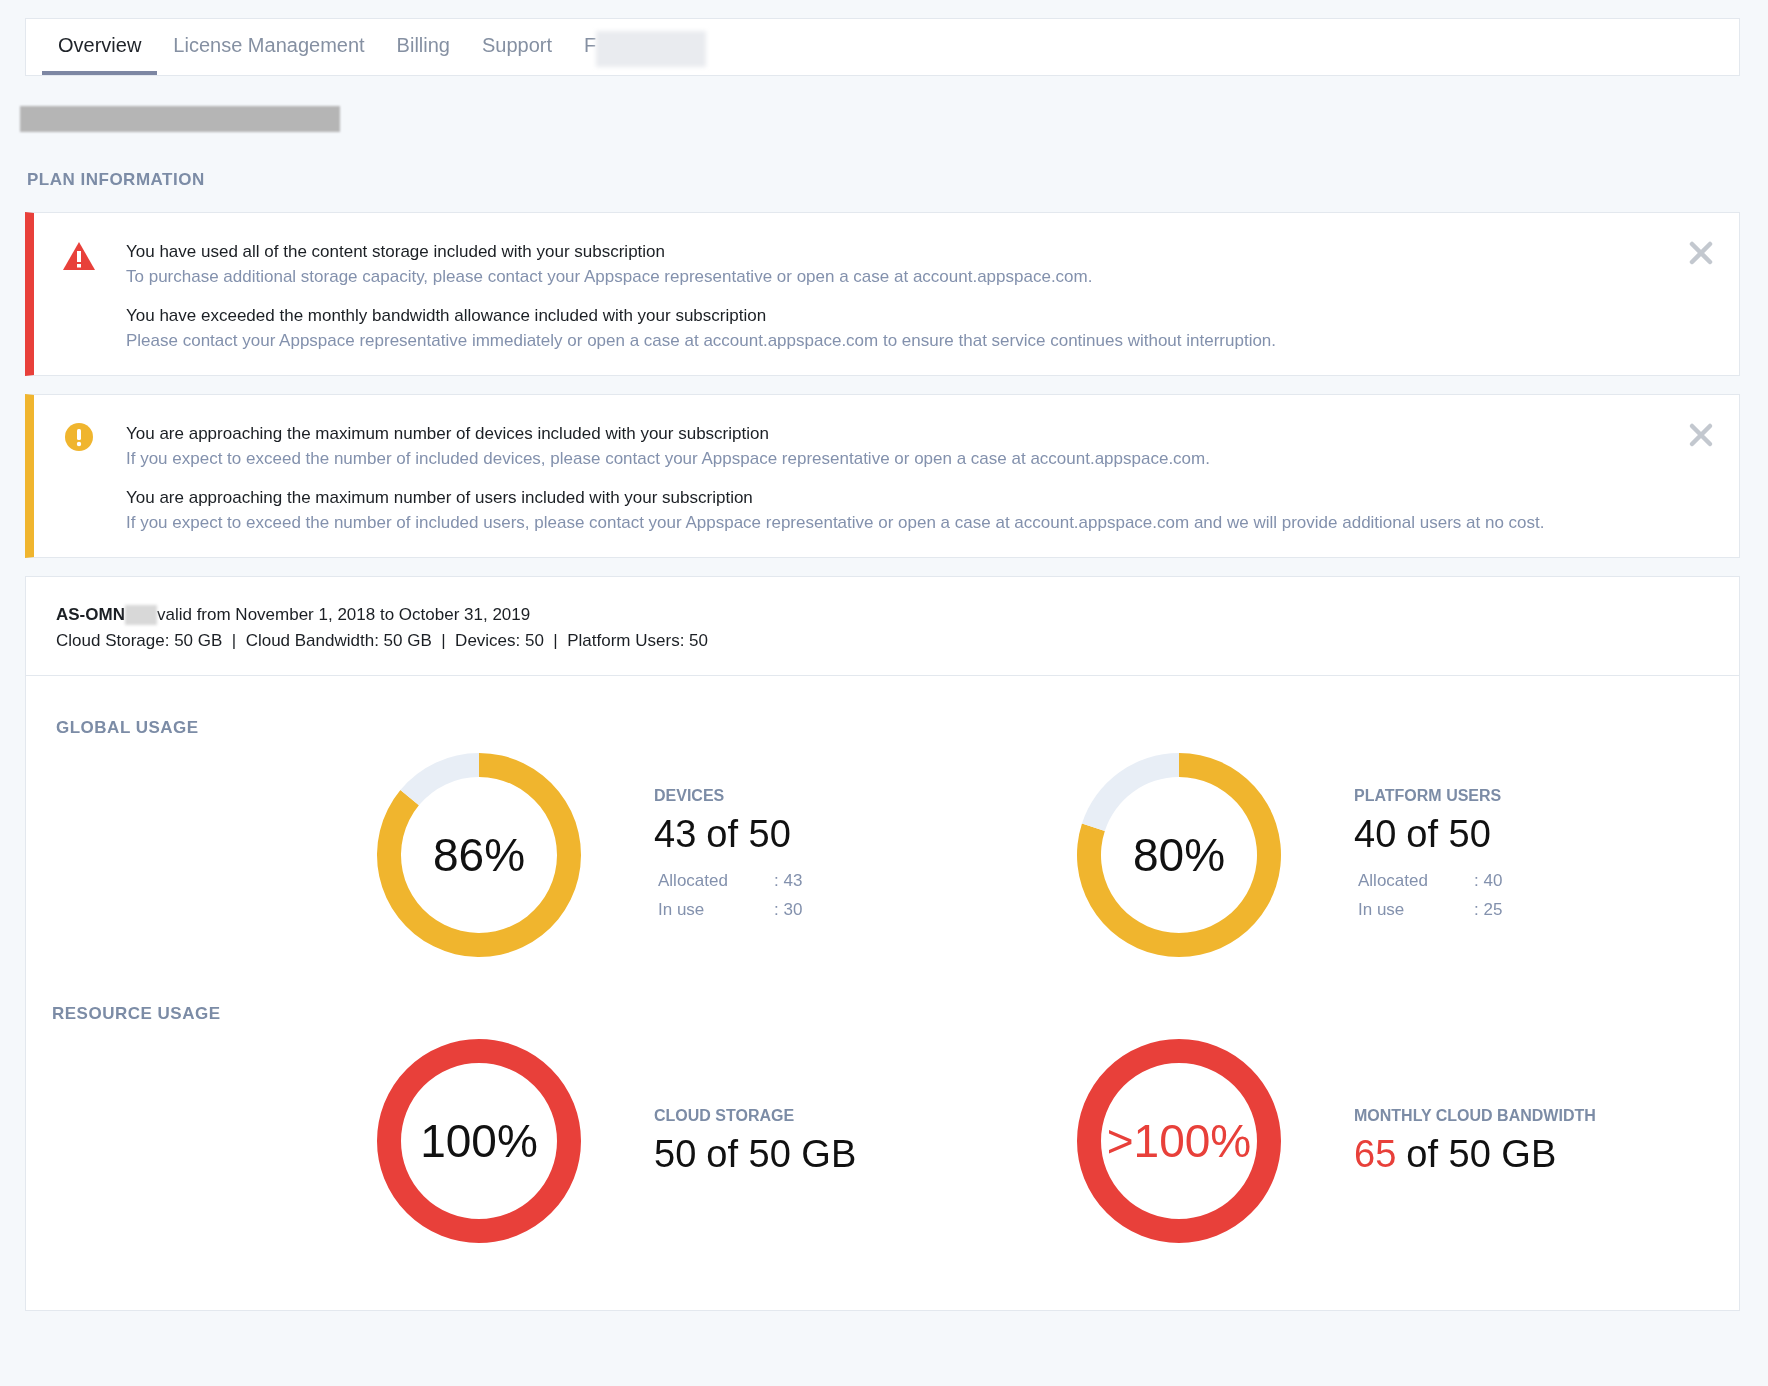 Image resolution: width=1768 pixels, height=1386 pixels. What do you see at coordinates (90, 615) in the screenshot?
I see `plan-code: AS-OMN` at bounding box center [90, 615].